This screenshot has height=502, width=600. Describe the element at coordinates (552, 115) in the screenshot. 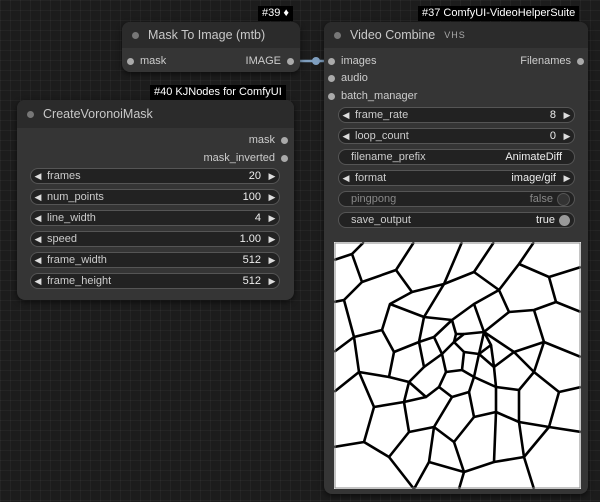

I see `widget-value: 8` at that location.